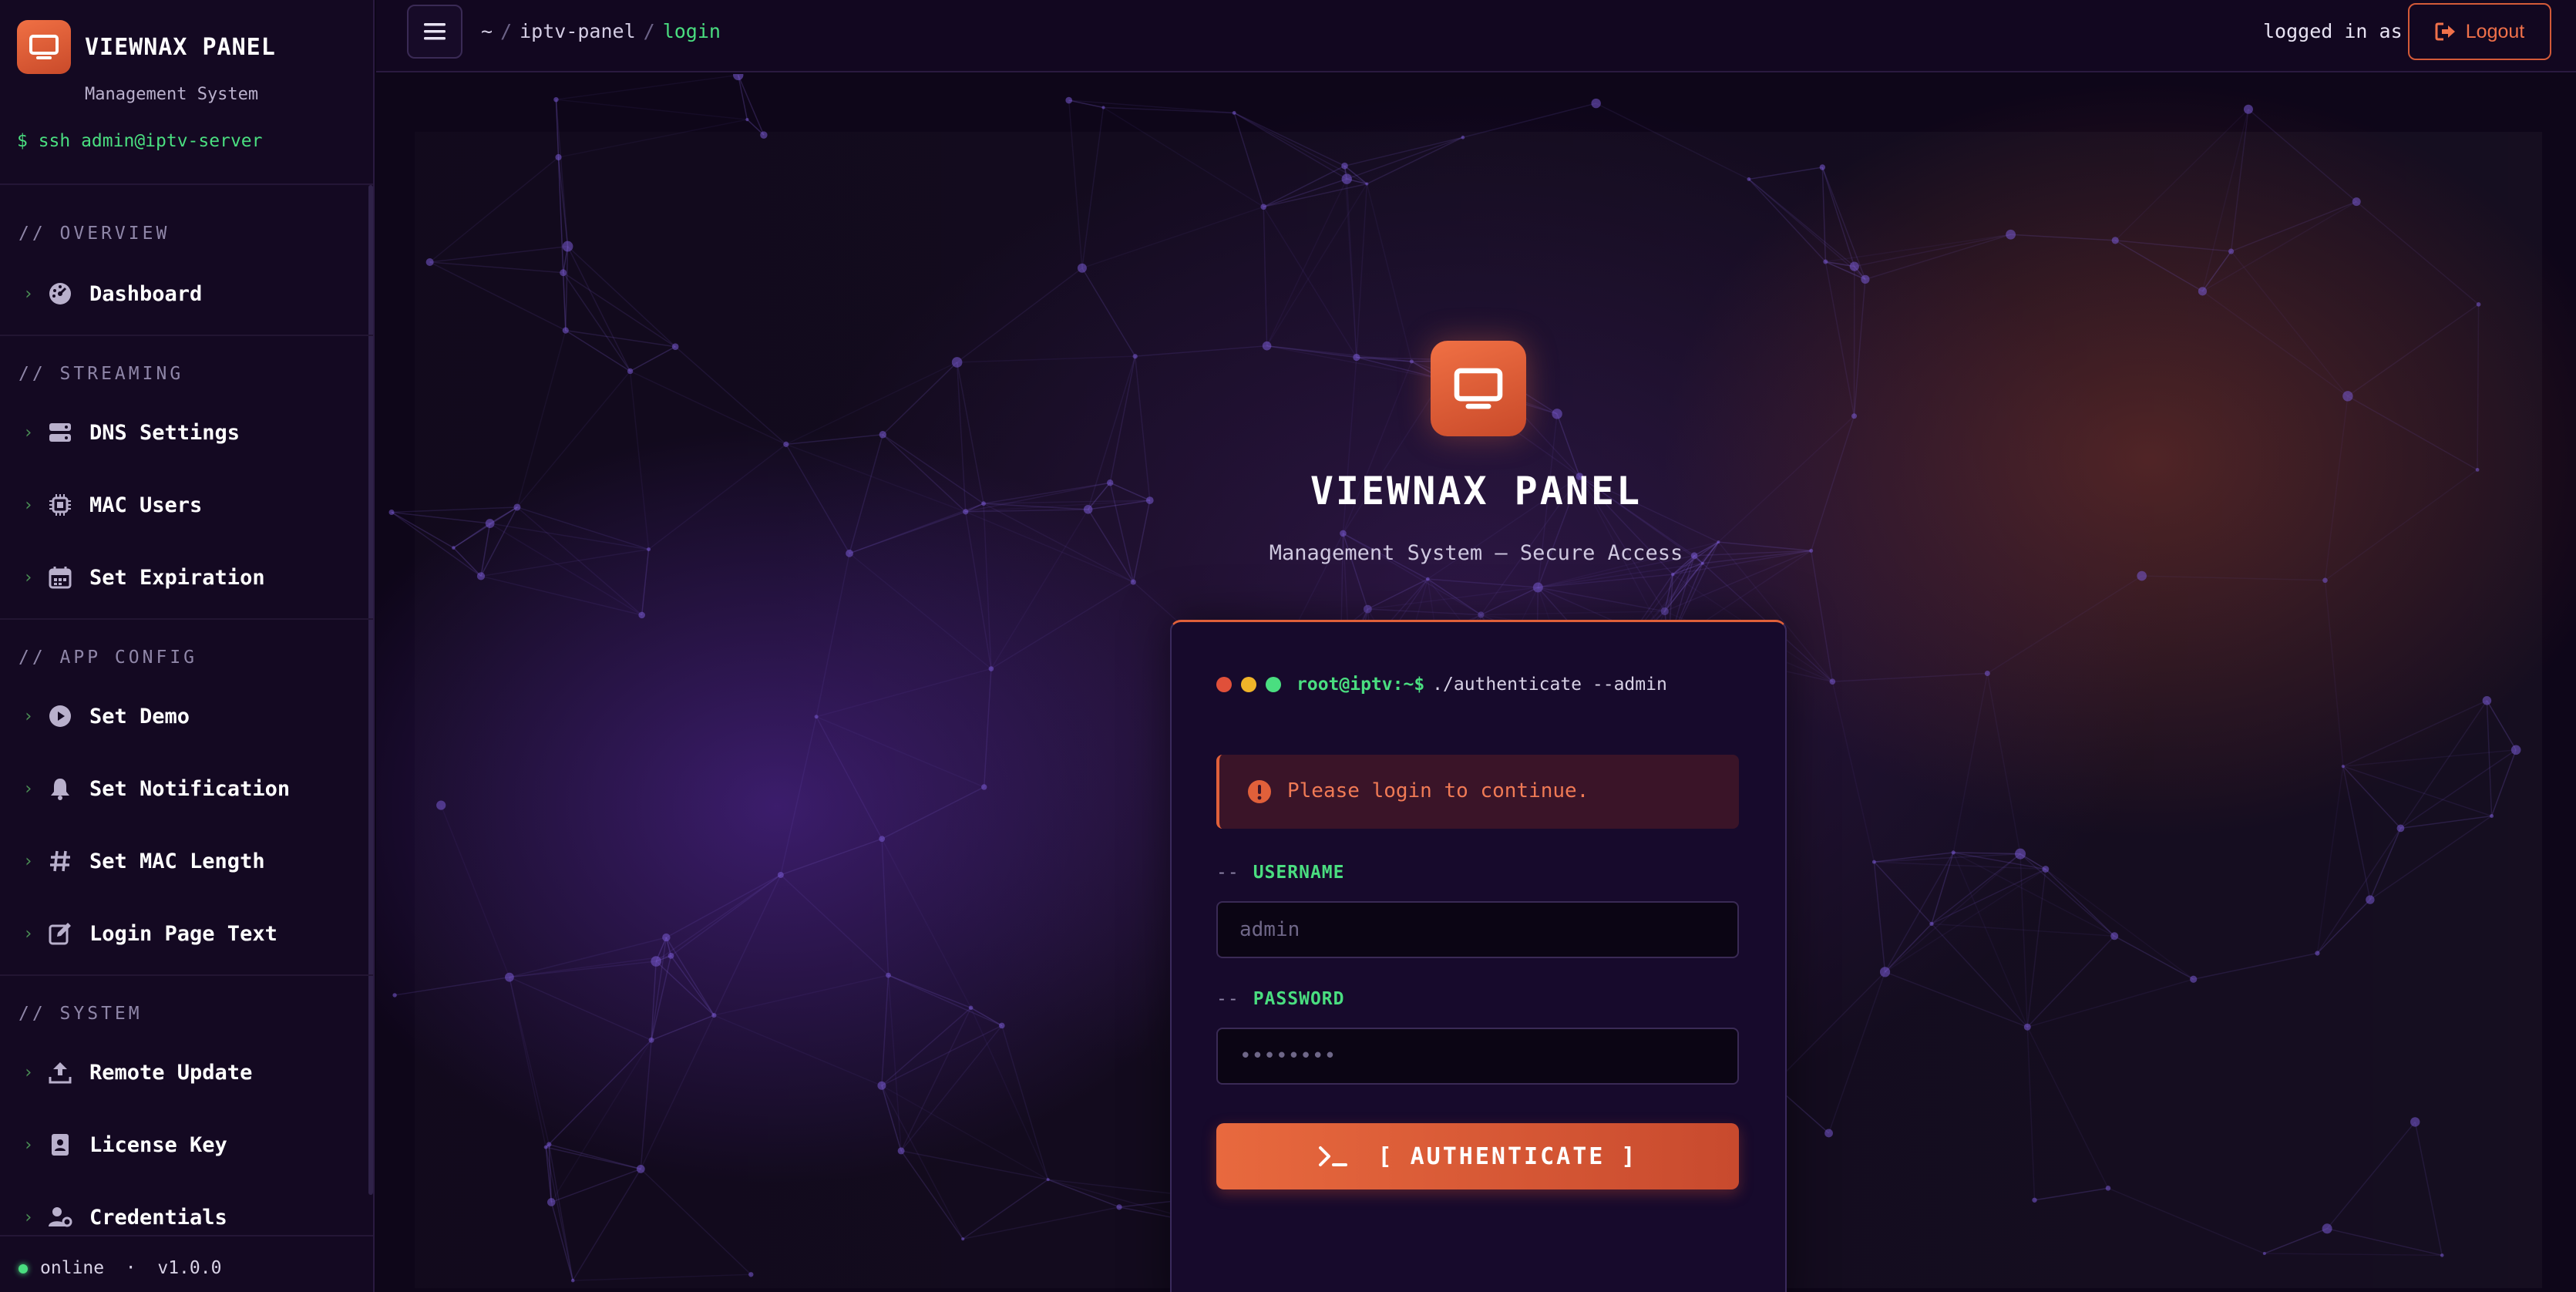 This screenshot has width=2576, height=1292. Describe the element at coordinates (487, 31) in the screenshot. I see `breadcrumb-home: ~` at that location.